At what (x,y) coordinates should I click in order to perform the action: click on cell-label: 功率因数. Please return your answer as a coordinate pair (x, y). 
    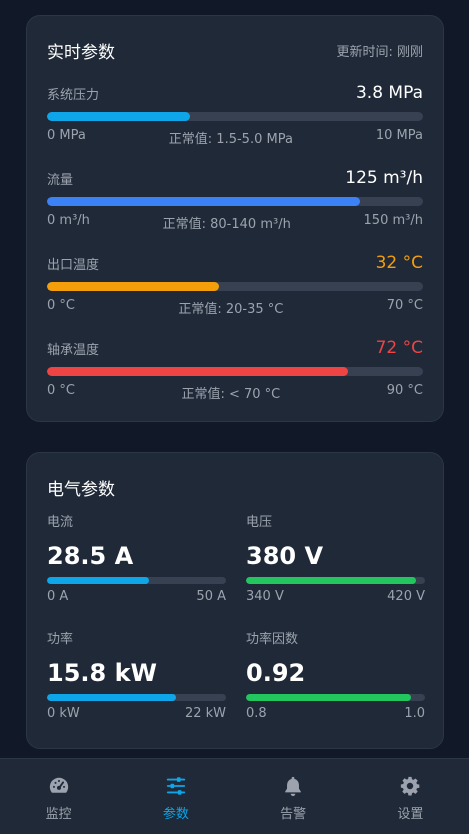
    Looking at the image, I should click on (272, 639).